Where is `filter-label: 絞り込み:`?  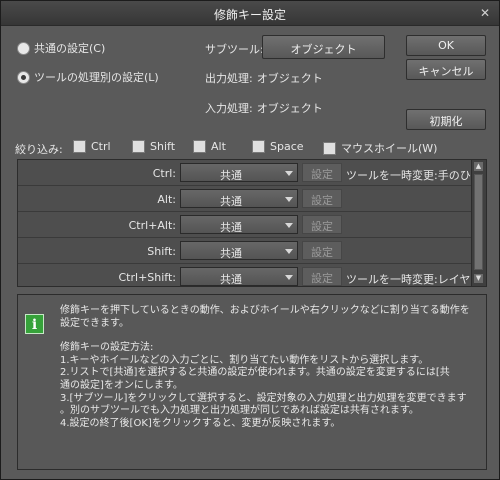 filter-label: 絞り込み: is located at coordinates (39, 149).